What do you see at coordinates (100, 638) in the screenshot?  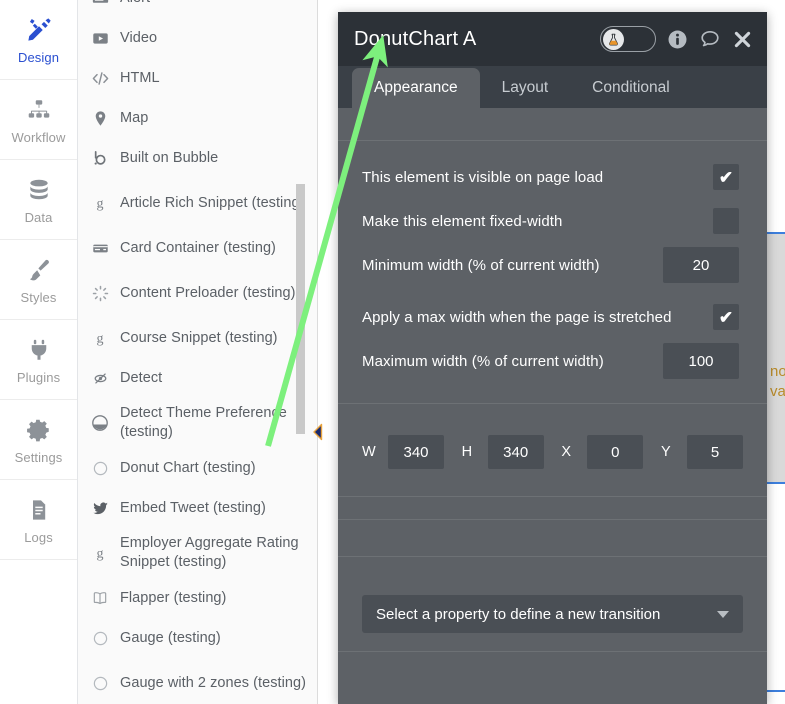 I see `circle-outline-icon` at bounding box center [100, 638].